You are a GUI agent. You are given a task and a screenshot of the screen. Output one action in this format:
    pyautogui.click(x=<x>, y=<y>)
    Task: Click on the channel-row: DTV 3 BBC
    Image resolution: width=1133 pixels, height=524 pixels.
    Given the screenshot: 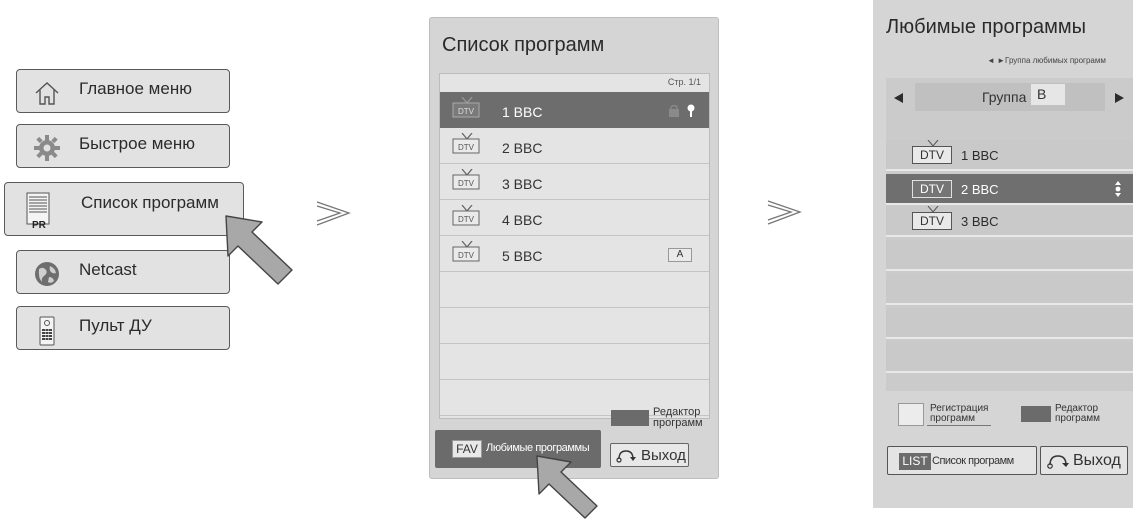 What is the action you would take?
    pyautogui.click(x=574, y=182)
    